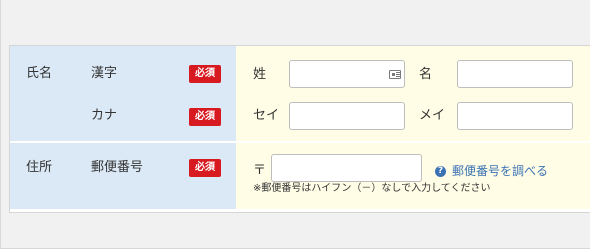 Image resolution: width=590 pixels, height=249 pixels. I want to click on last-name-kana-label: セイ, so click(266, 115).